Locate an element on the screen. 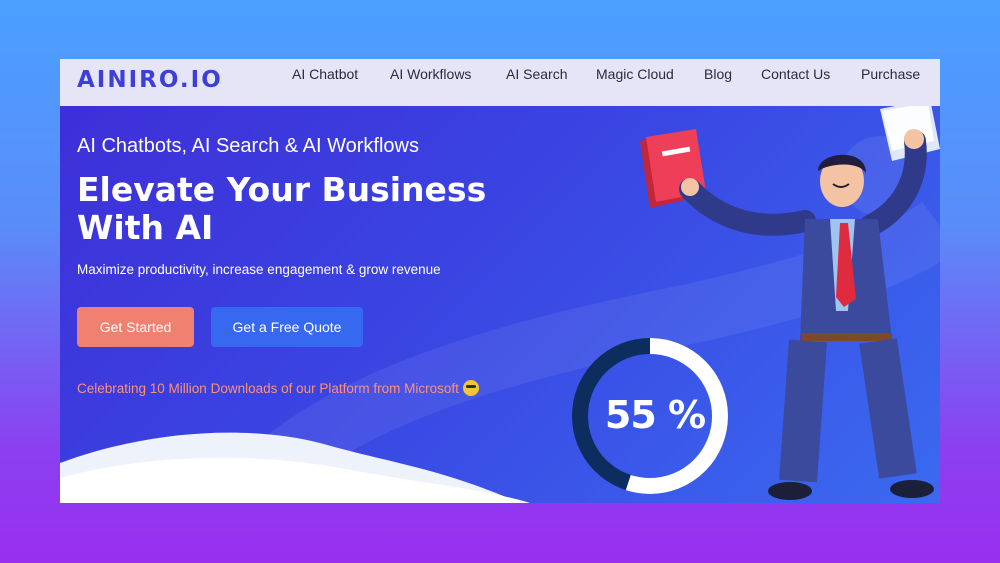 This screenshot has height=563, width=1000. nav-ai-workflows: AI Workflows is located at coordinates (430, 74).